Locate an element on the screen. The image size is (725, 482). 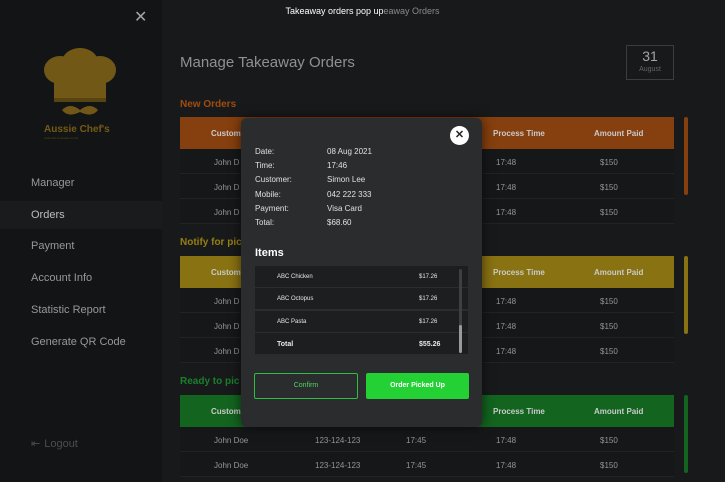
list-item: ABC Octopus $17.26 is located at coordinates (361, 299).